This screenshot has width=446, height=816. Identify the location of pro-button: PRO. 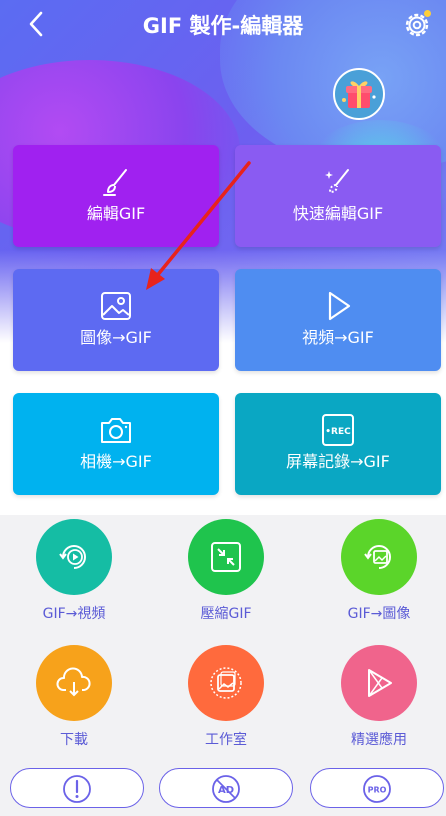
(377, 788).